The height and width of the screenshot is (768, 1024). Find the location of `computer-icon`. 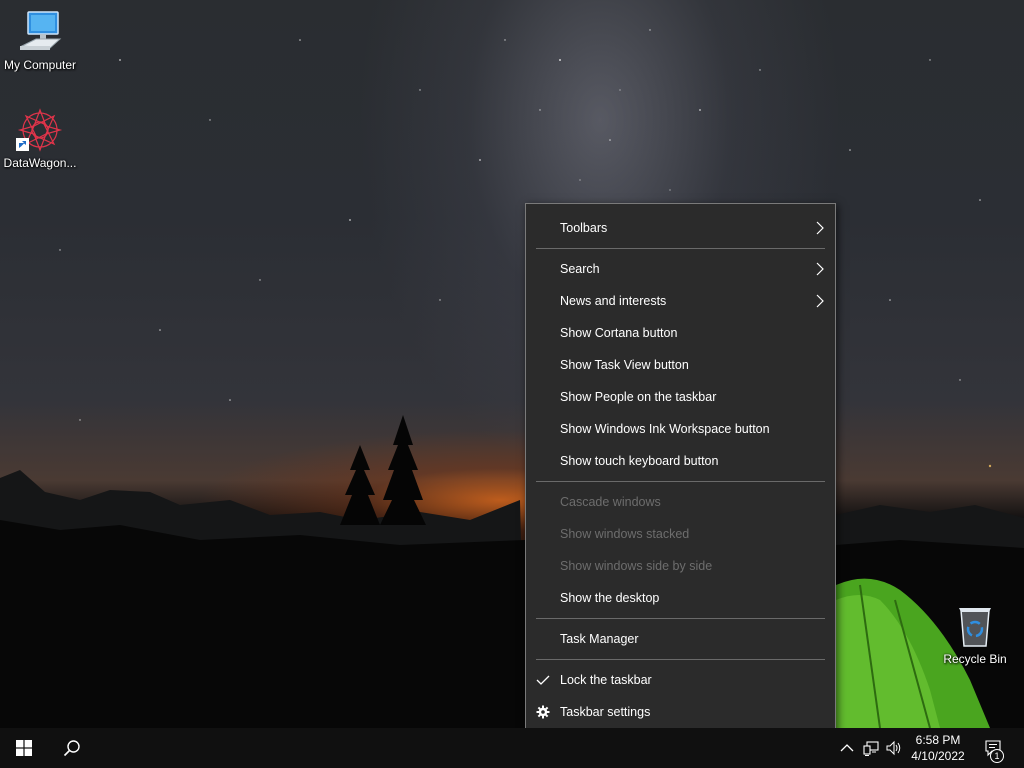

computer-icon is located at coordinates (40, 32).